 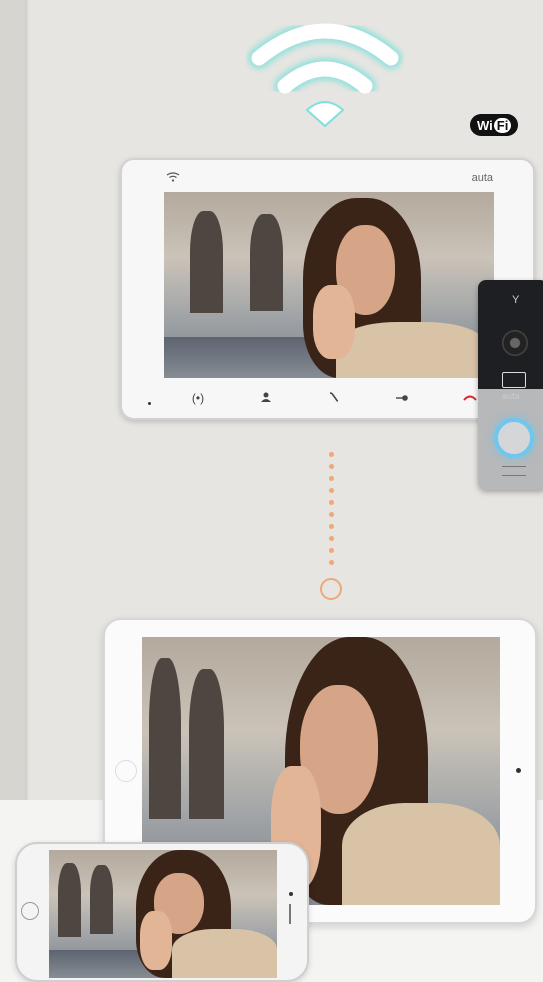 What do you see at coordinates (514, 438) in the screenshot?
I see `doorbell-button` at bounding box center [514, 438].